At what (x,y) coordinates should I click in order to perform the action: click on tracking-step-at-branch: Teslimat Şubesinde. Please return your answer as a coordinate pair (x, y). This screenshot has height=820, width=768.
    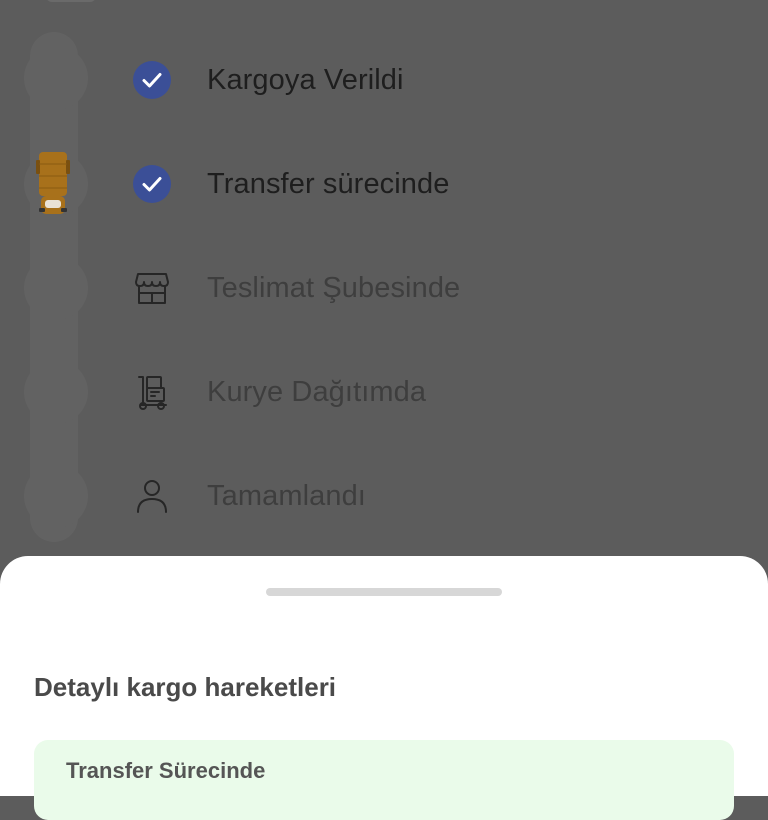
    Looking at the image, I should click on (295, 288).